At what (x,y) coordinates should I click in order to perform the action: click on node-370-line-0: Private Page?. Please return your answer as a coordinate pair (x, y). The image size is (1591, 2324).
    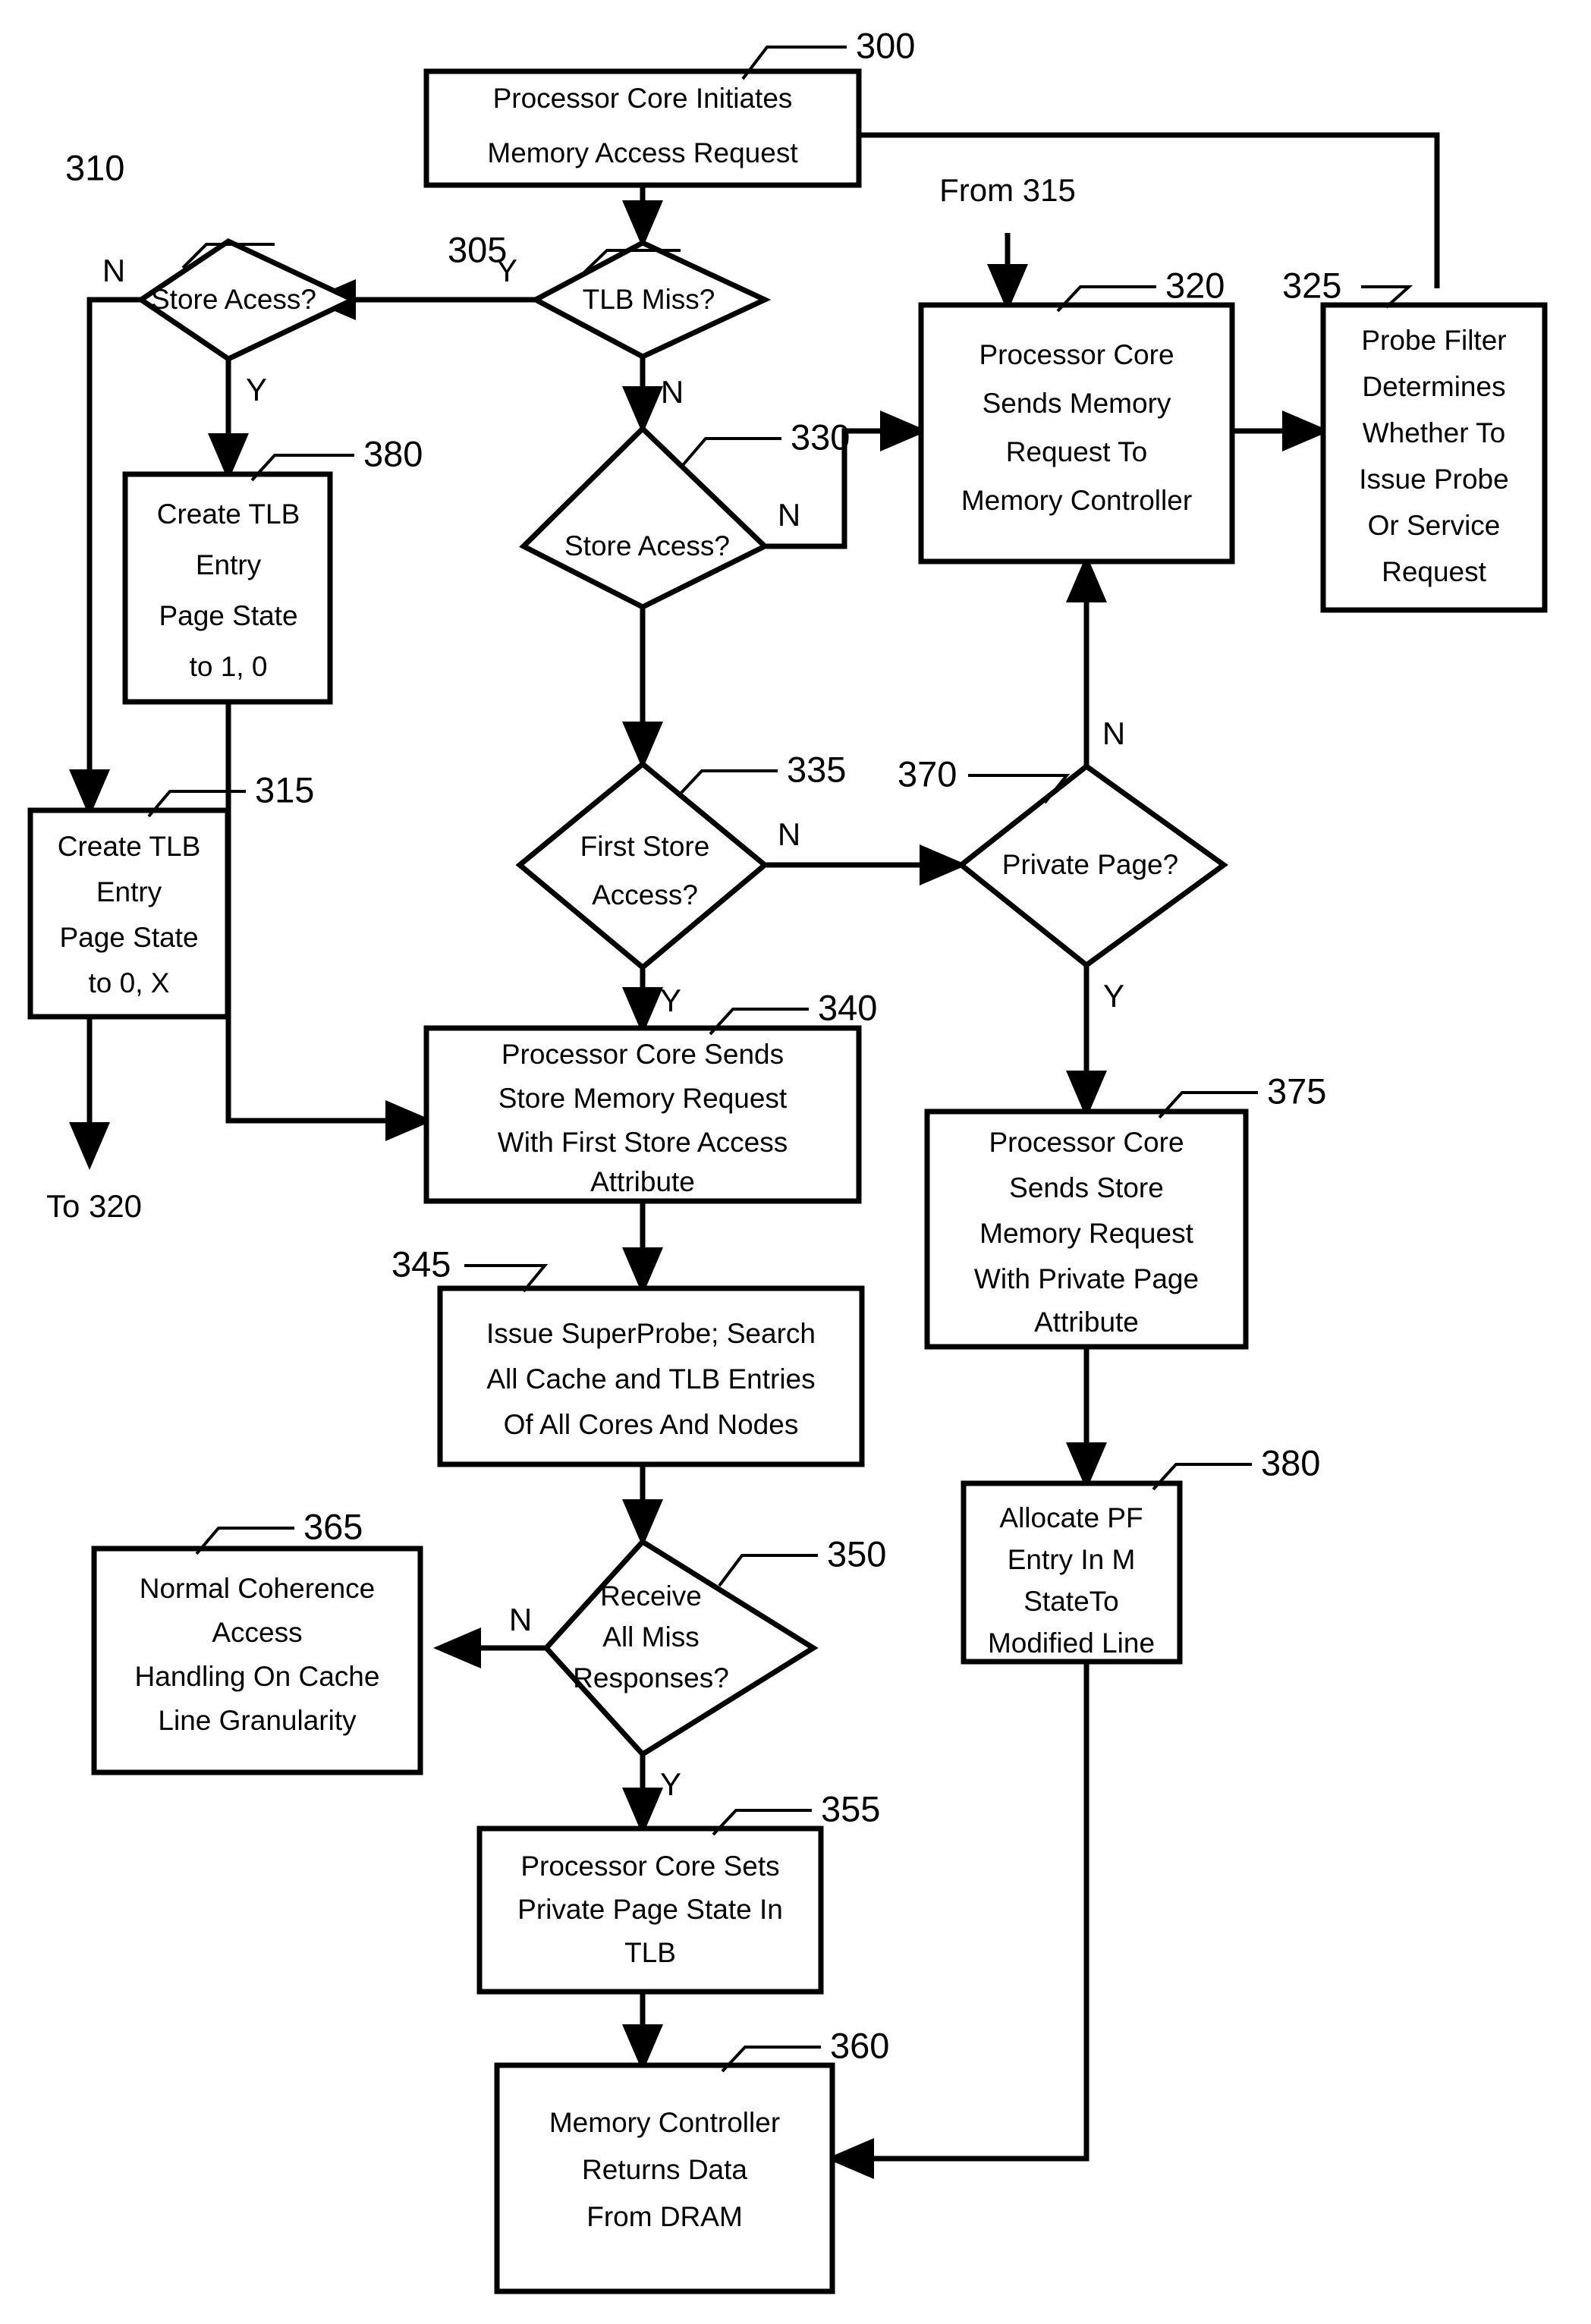
    Looking at the image, I should click on (1090, 864).